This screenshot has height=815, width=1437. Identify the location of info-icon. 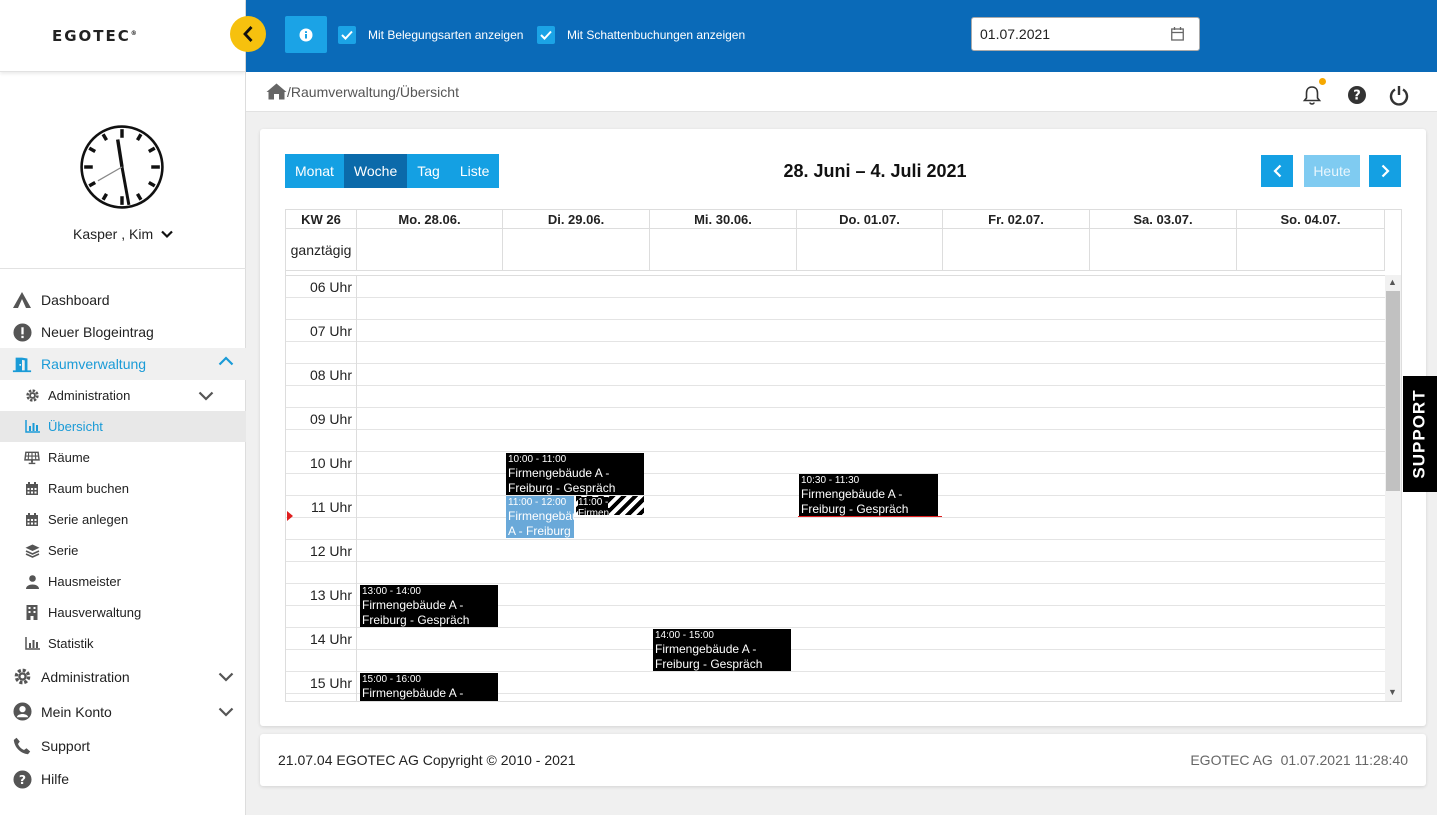
(306, 34).